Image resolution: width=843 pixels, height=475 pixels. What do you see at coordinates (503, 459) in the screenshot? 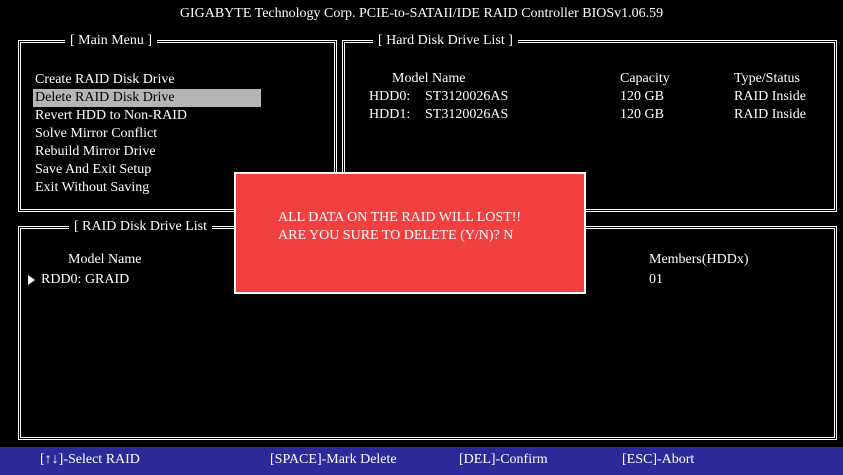
I see `footer-confirm-hint: [DEL]-Confirm` at bounding box center [503, 459].